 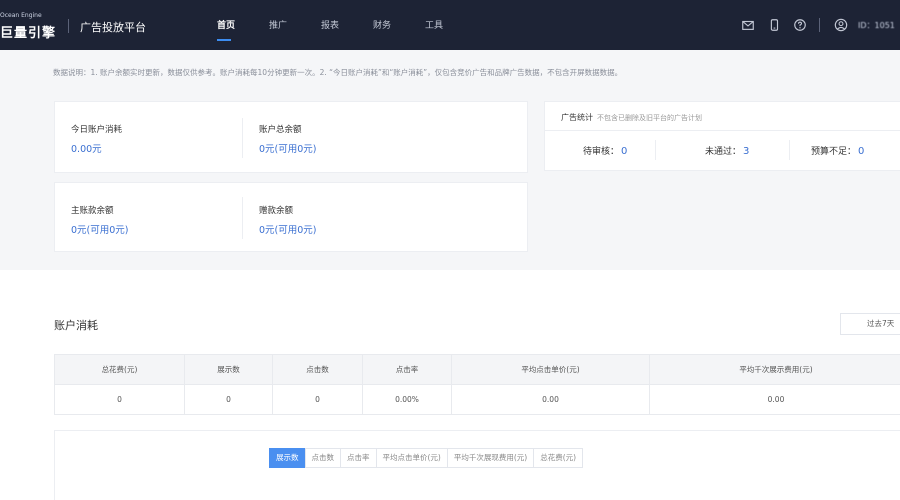 What do you see at coordinates (870, 324) in the screenshot?
I see `date-range-select: 过去7天` at bounding box center [870, 324].